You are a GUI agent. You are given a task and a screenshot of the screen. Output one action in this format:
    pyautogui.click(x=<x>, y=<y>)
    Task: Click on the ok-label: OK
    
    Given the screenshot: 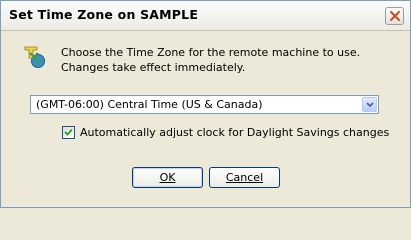 What is the action you would take?
    pyautogui.click(x=167, y=177)
    